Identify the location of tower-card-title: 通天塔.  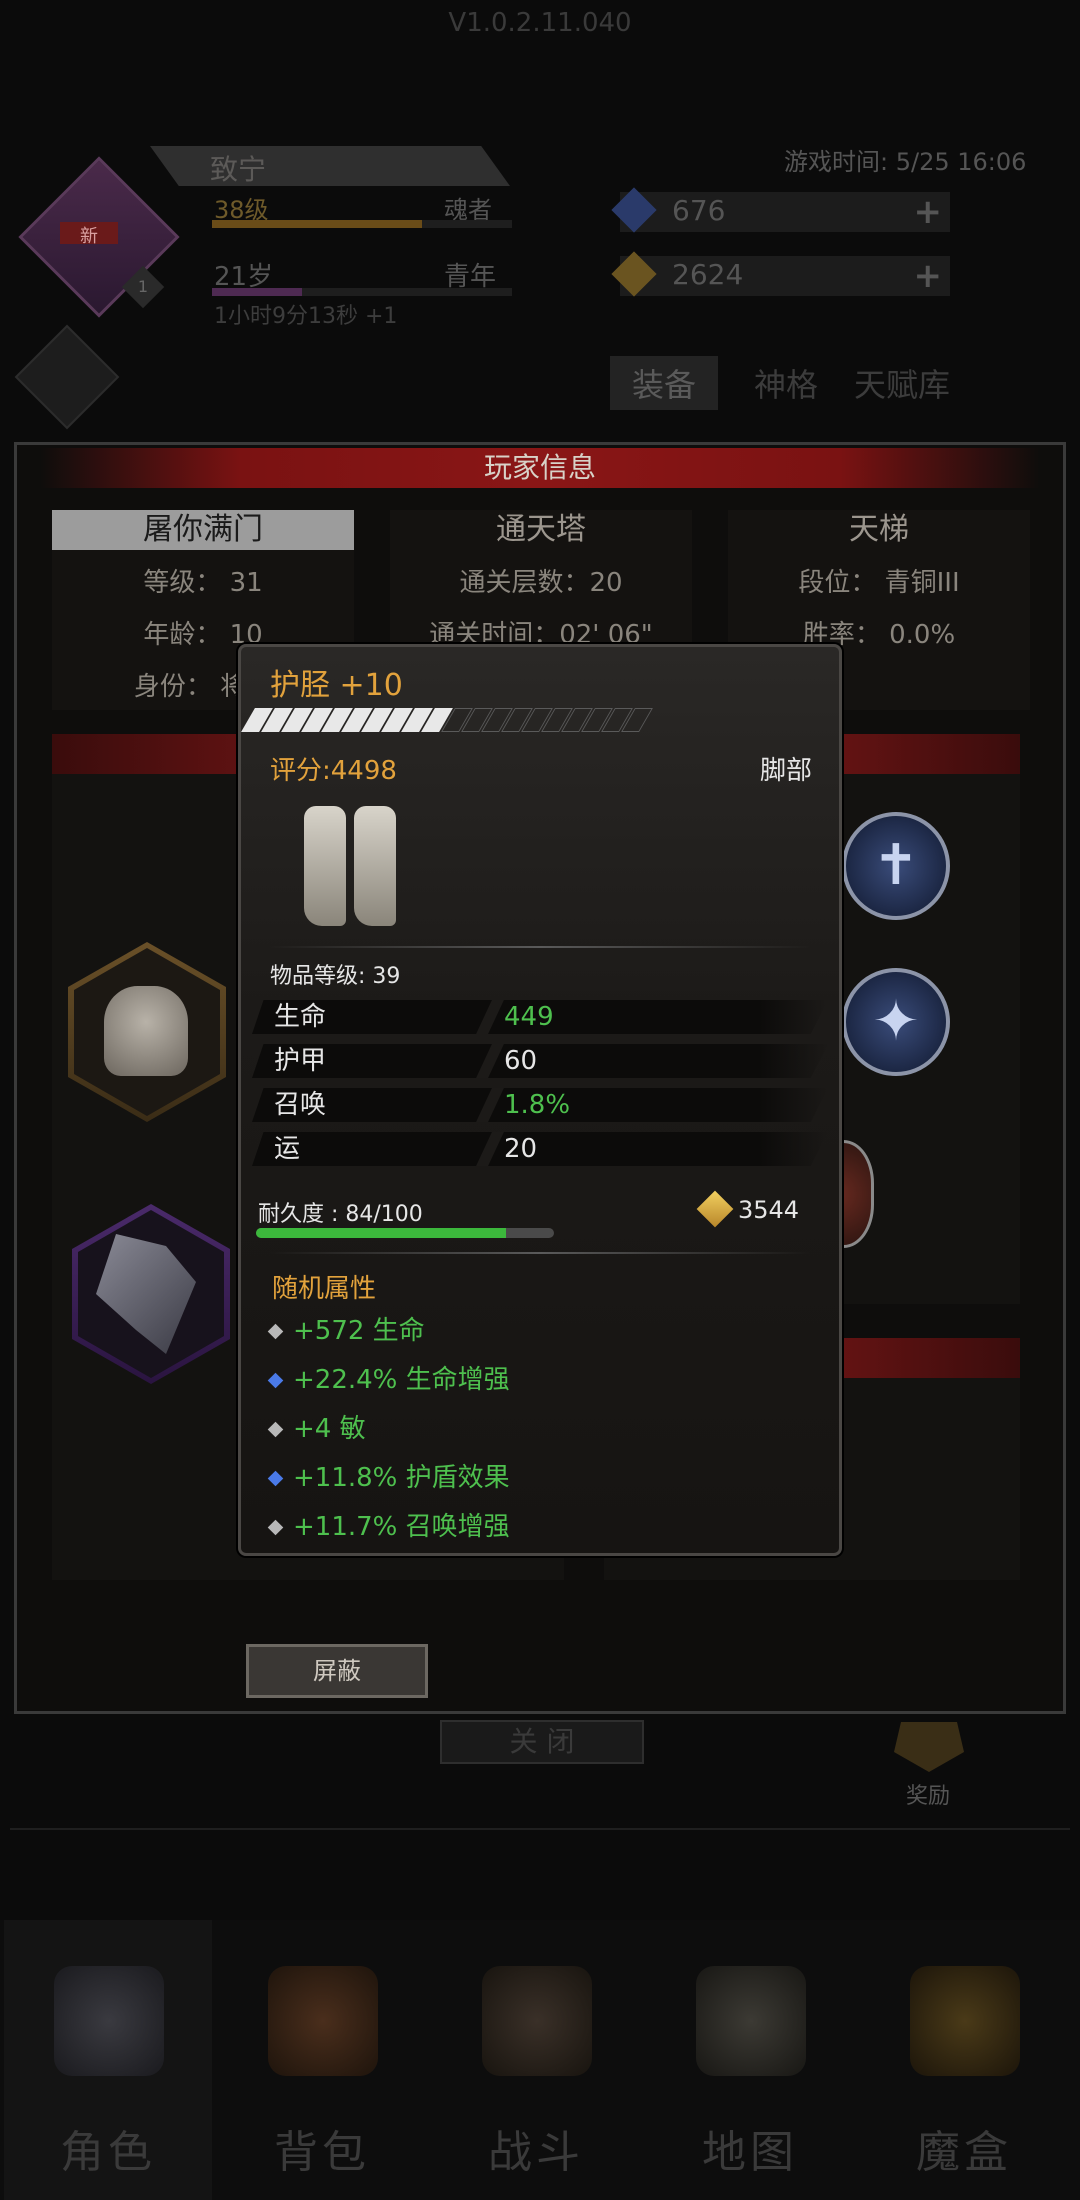
(541, 529).